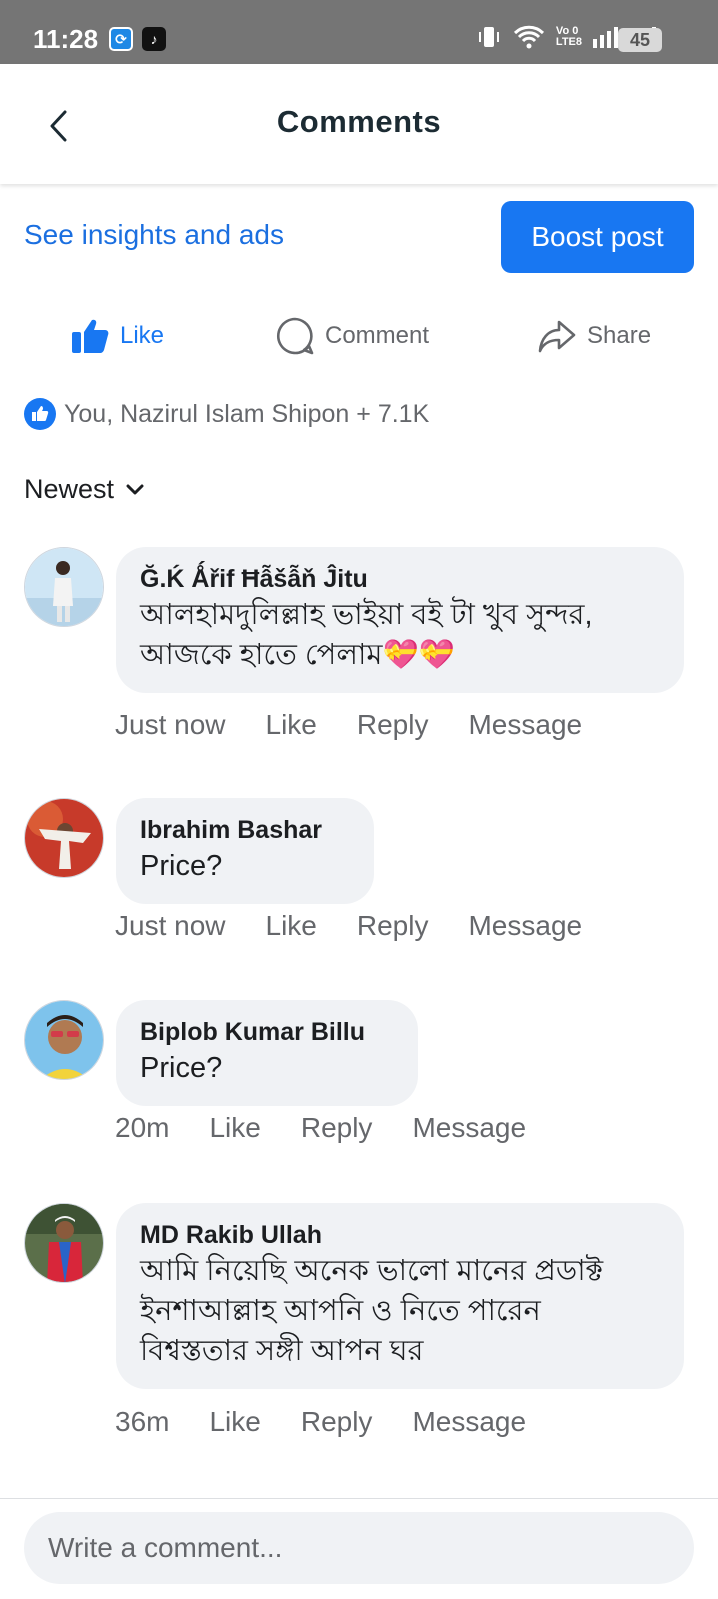  I want to click on comment-button: Comment, so click(496, 336).